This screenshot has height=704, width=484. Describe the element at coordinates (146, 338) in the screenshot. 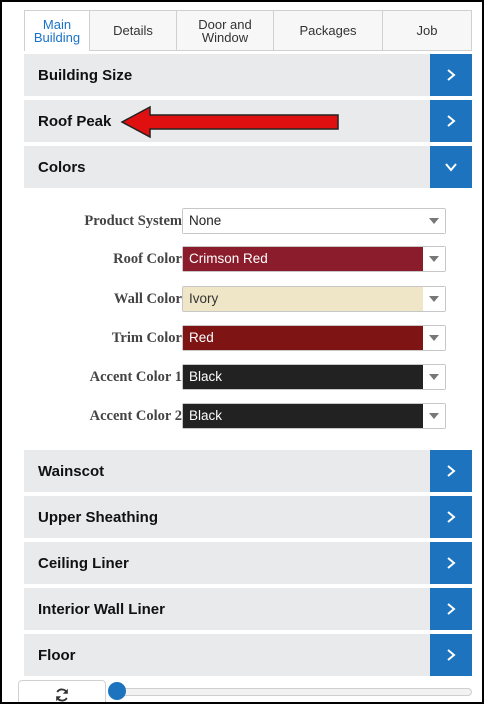

I see `field-label: Trim Color` at that location.